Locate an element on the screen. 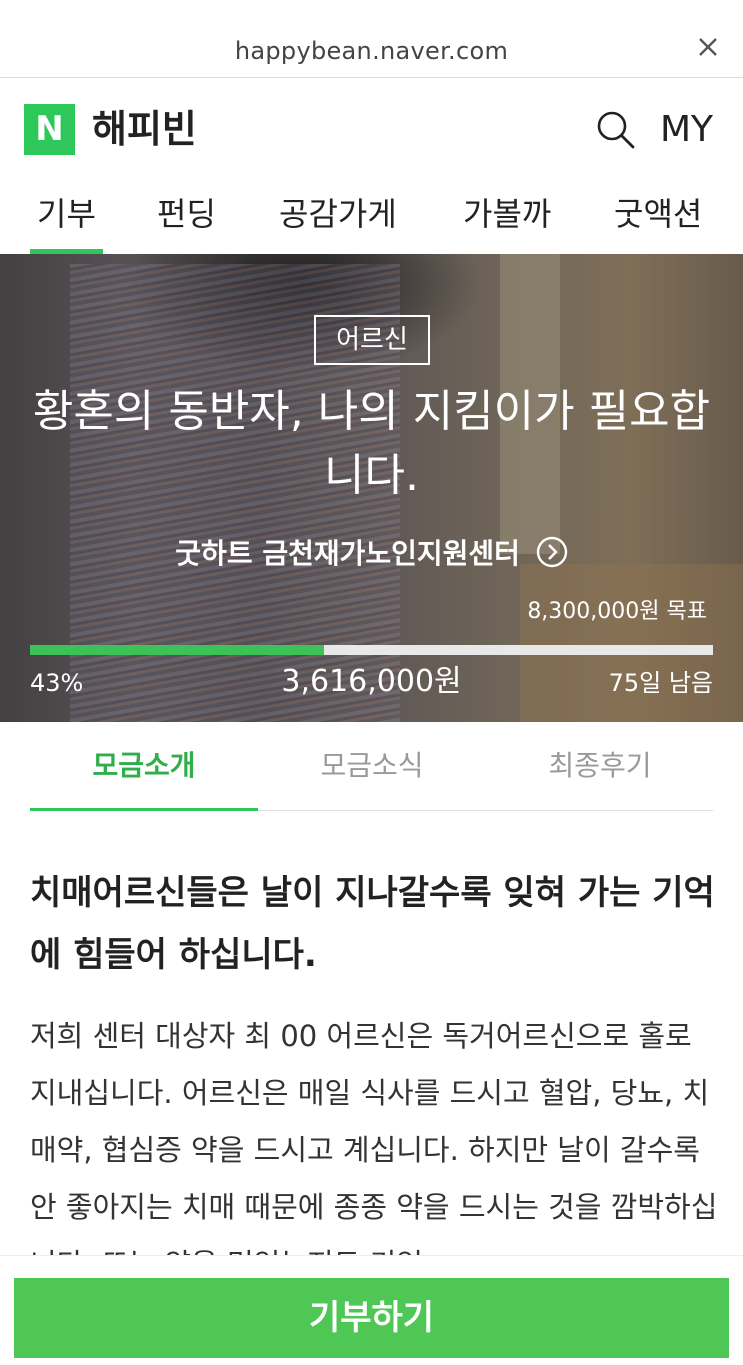 The height and width of the screenshot is (1365, 743). organization-name: 굿하트 금천재가노인지원센터 is located at coordinates (347, 553).